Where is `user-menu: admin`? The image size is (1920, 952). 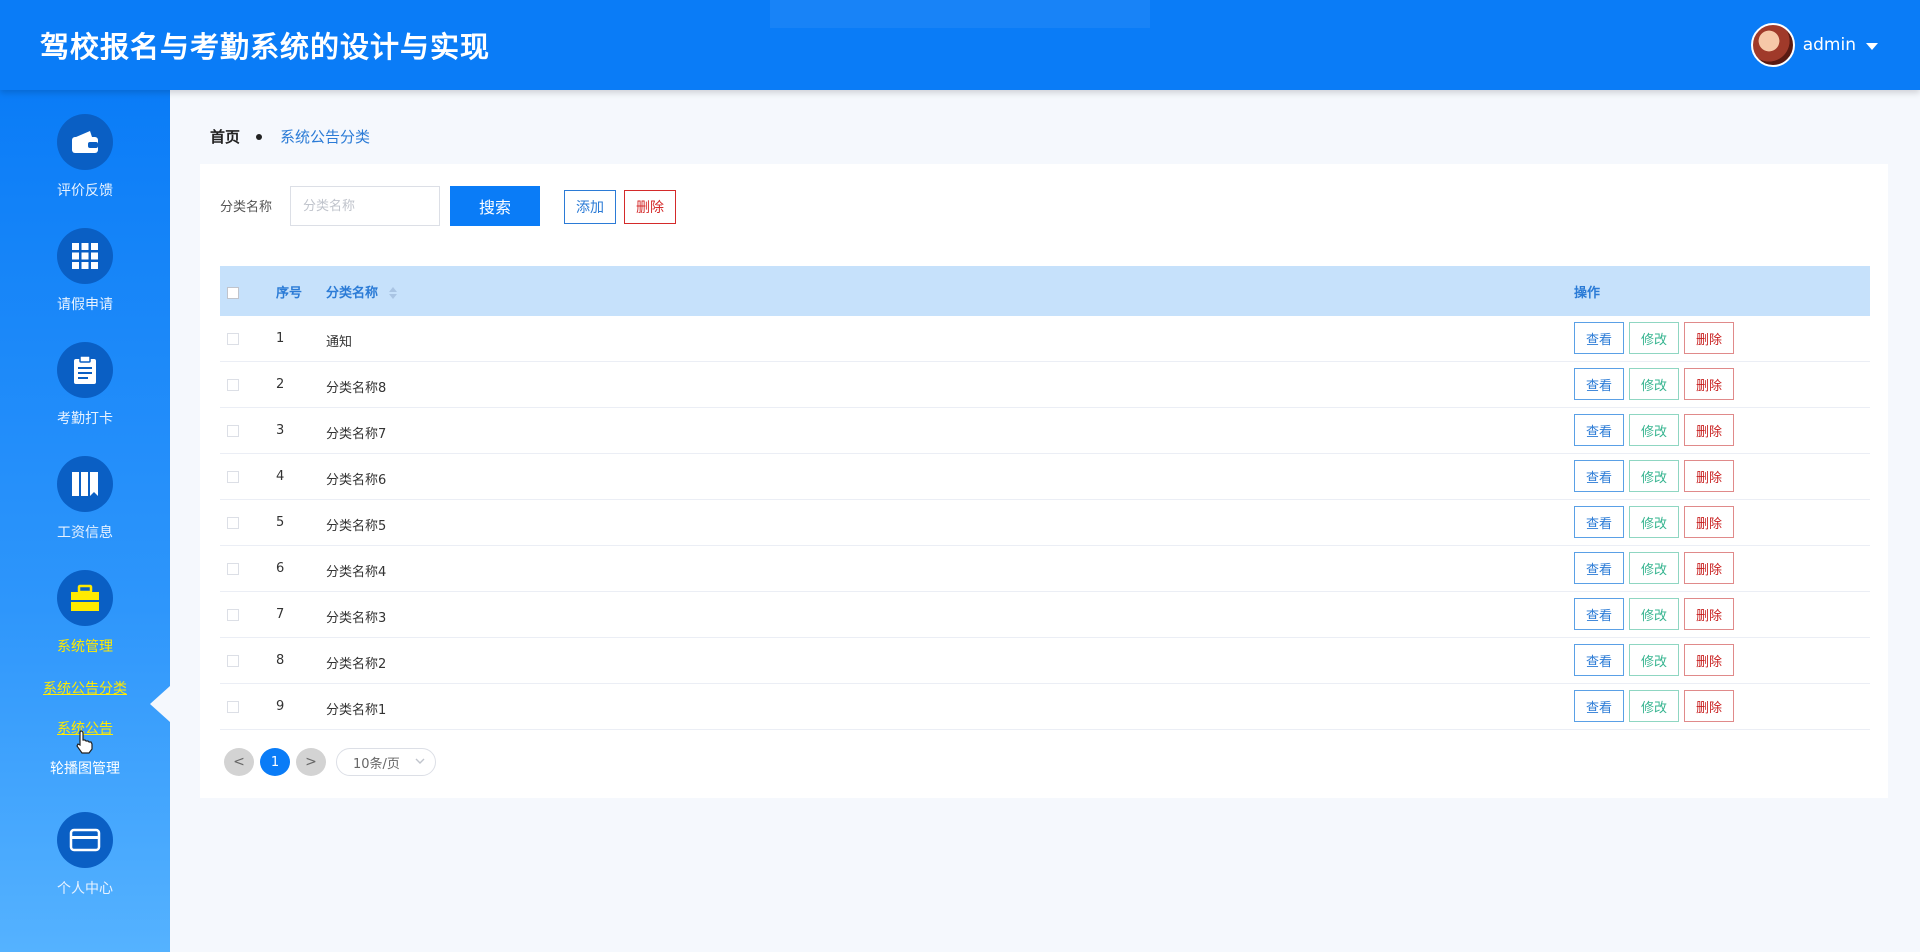 user-menu: admin is located at coordinates (1814, 45).